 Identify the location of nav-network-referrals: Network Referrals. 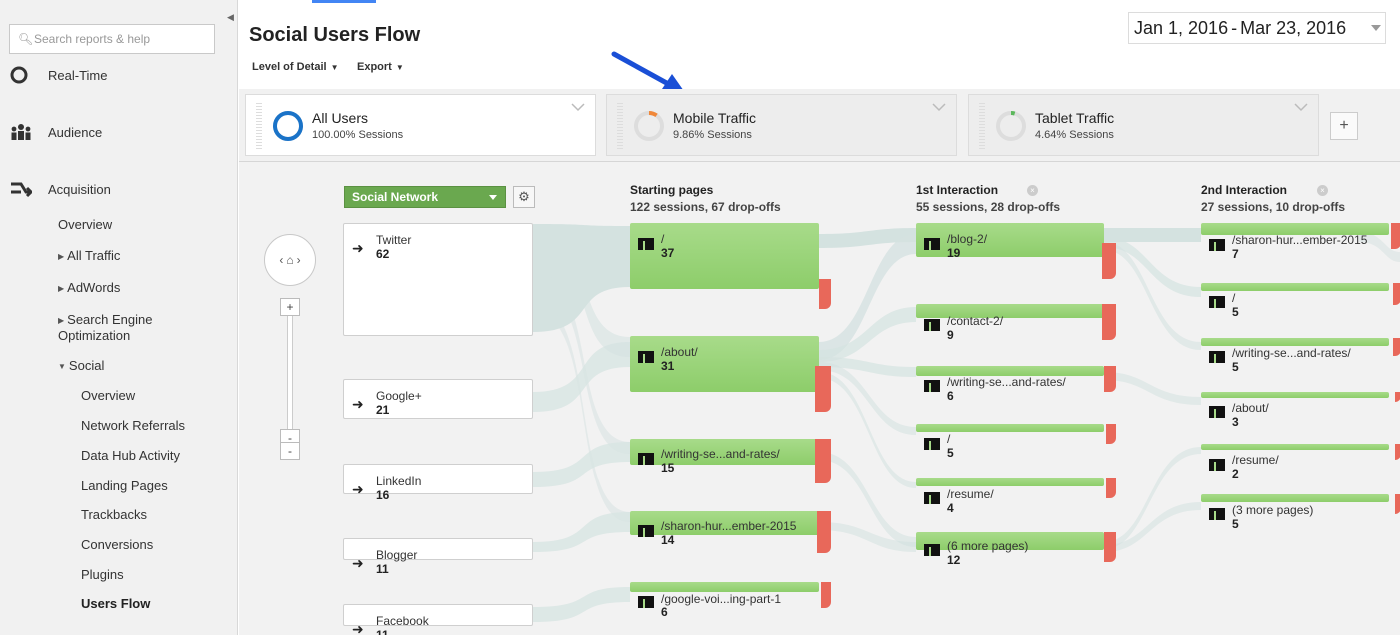
(133, 425).